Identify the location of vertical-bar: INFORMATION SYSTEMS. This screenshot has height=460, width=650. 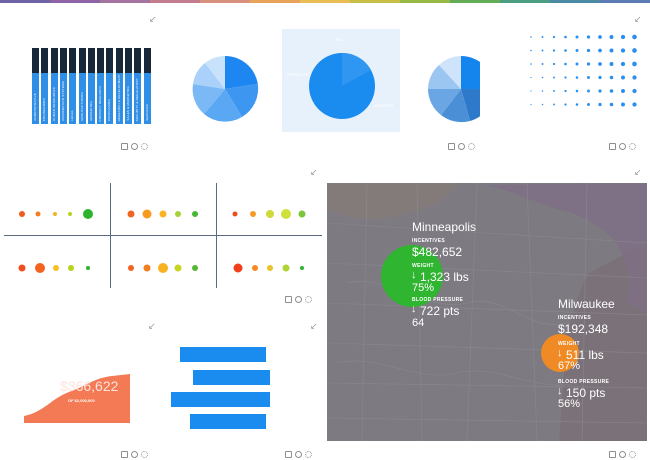
(63, 86).